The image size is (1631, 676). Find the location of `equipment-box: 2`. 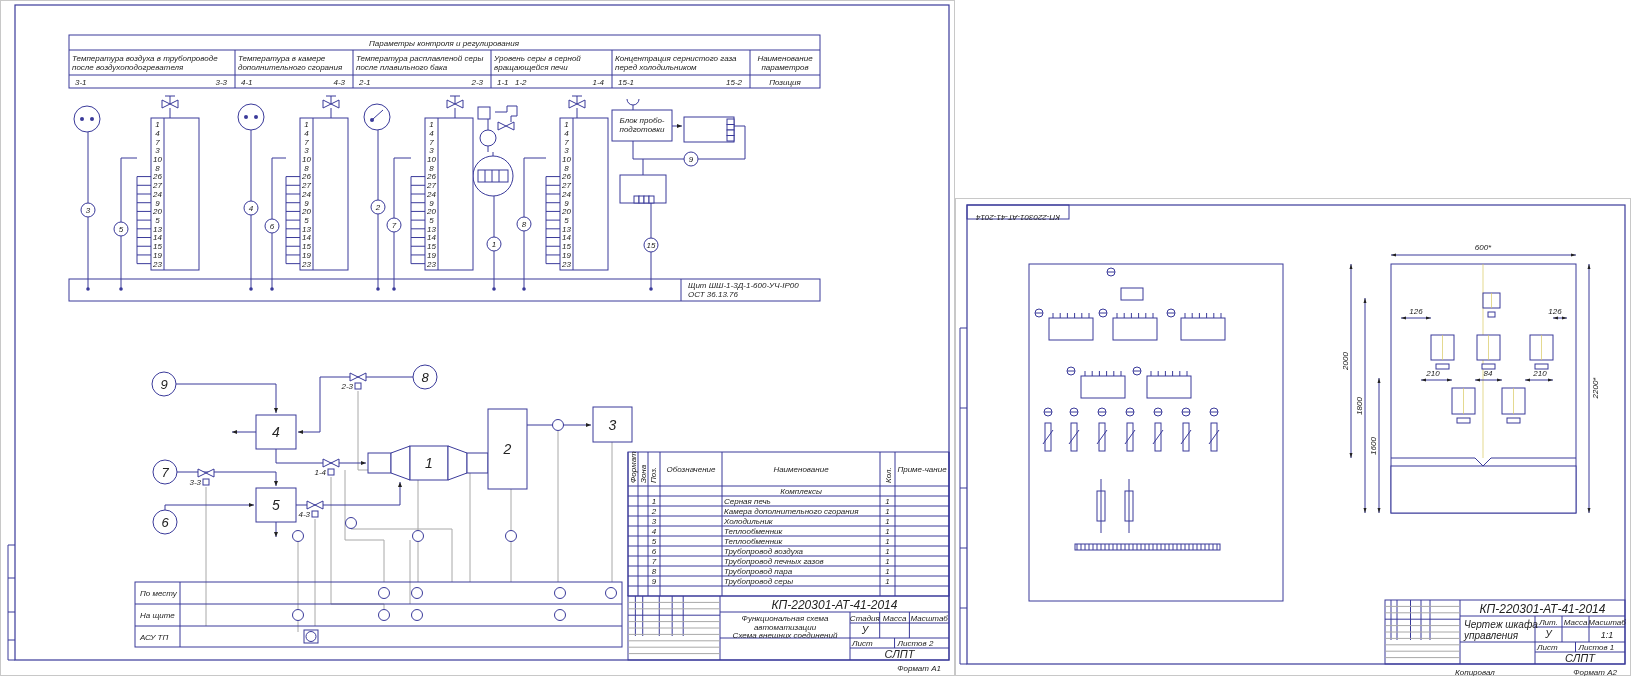

equipment-box: 2 is located at coordinates (507, 449).